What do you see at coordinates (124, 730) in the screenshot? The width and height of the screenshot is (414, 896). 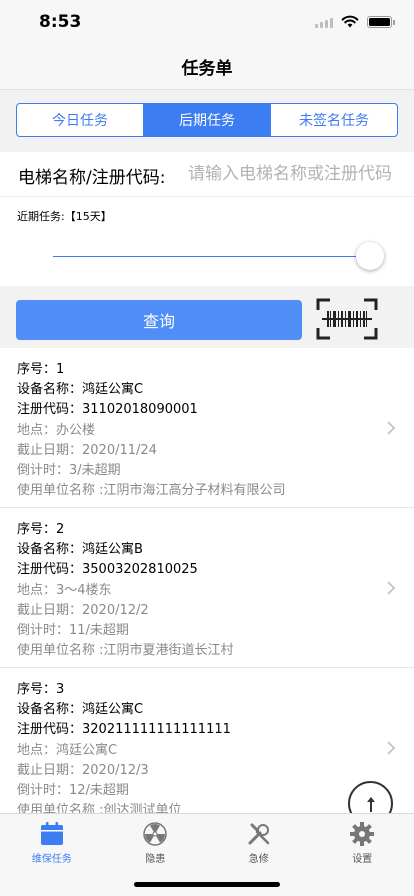 I see `task-reg-code: 注册代码：320211111111111111` at bounding box center [124, 730].